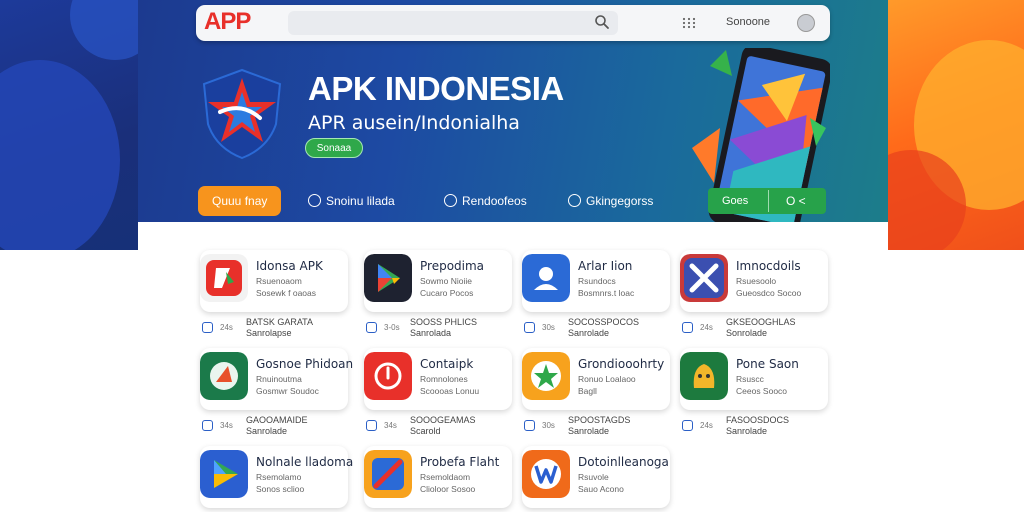 The width and height of the screenshot is (1024, 512). Describe the element at coordinates (605, 266) in the screenshot. I see `app-name: Arlar Iion` at that location.